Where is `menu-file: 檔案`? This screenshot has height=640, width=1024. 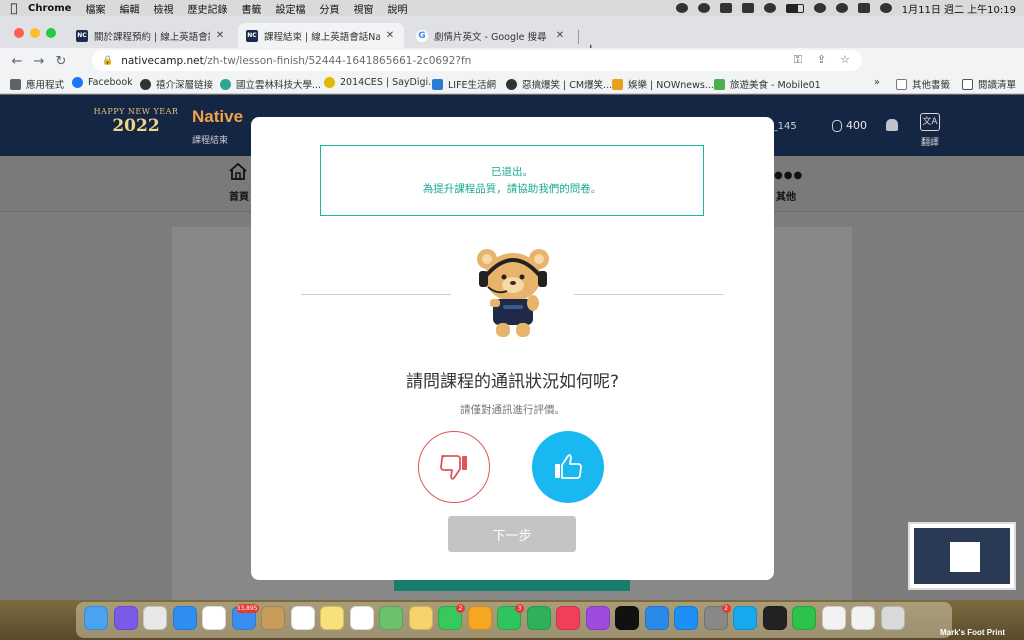 menu-file: 檔案 is located at coordinates (95, 8).